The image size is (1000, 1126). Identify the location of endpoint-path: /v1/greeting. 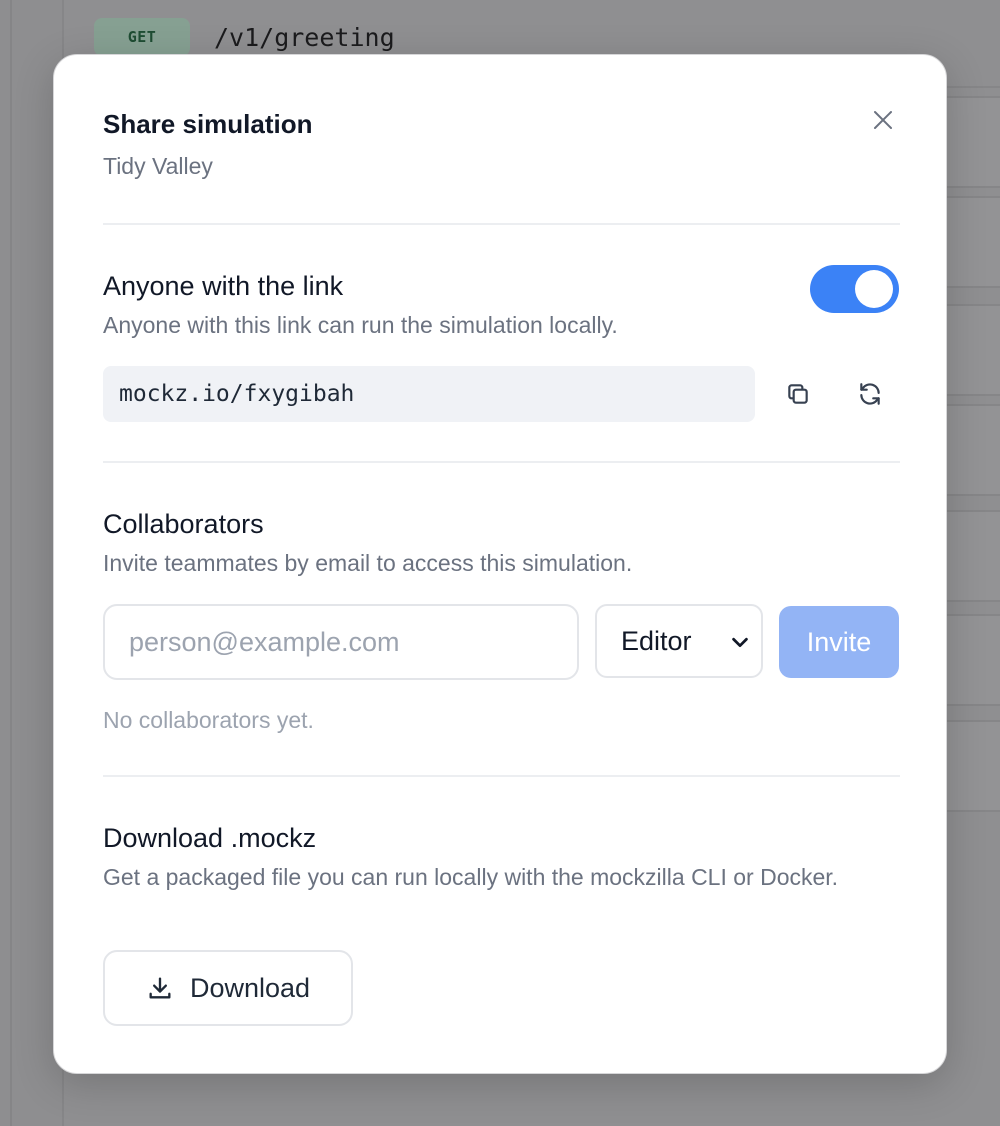
(304, 37).